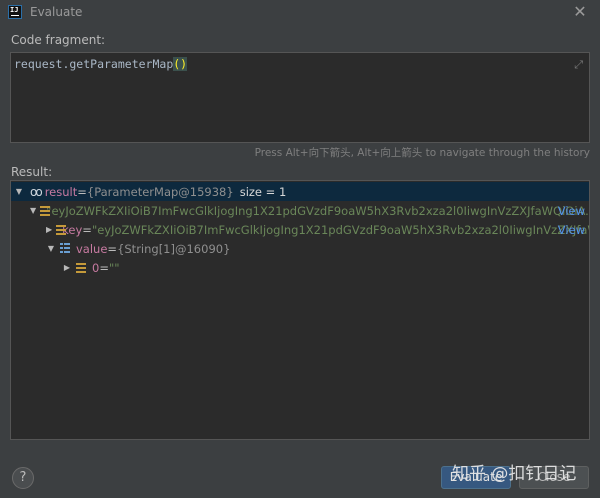  What do you see at coordinates (61, 191) in the screenshot?
I see `result-name: result` at bounding box center [61, 191].